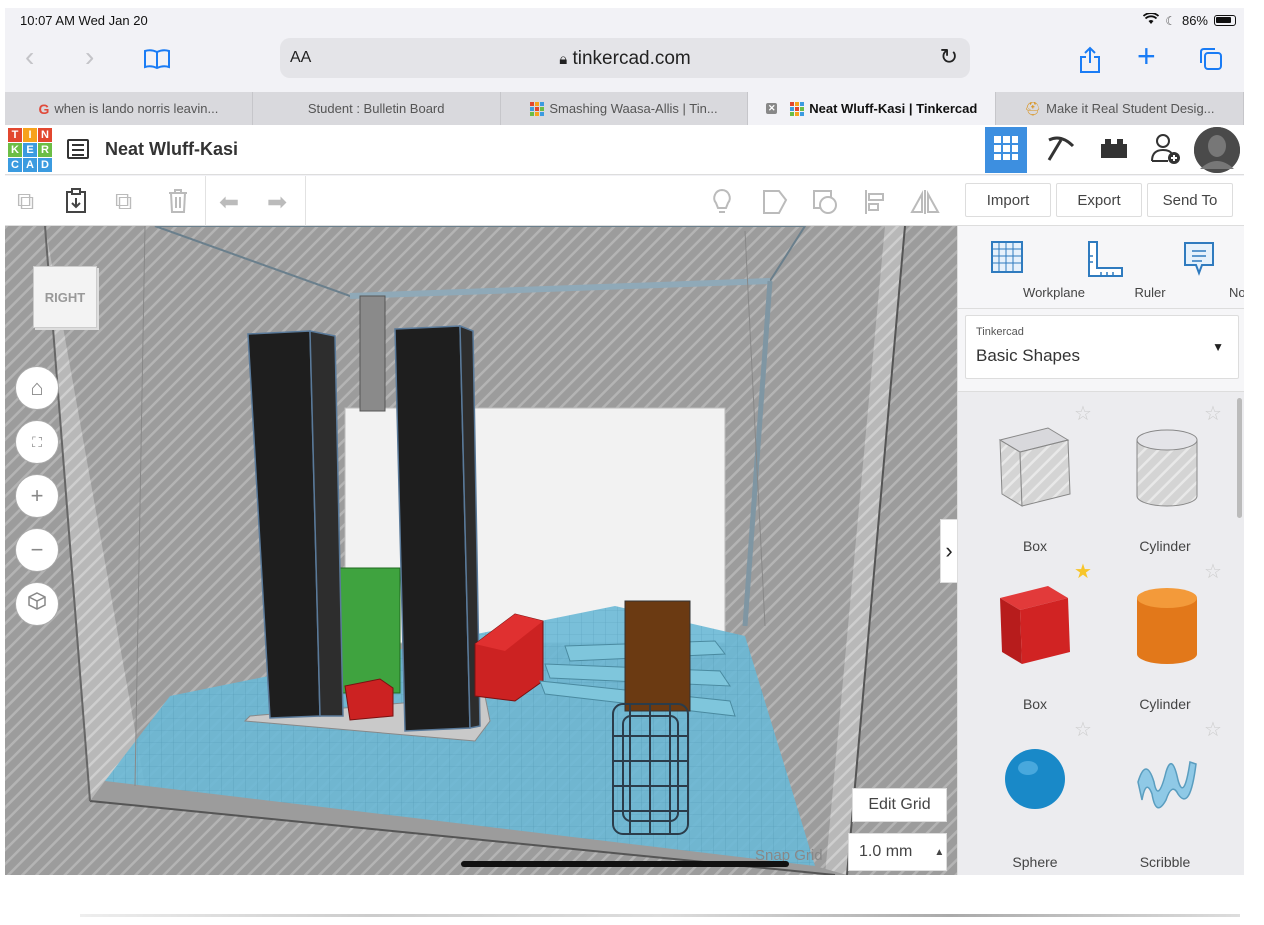 This screenshot has width=1264, height=925. I want to click on zoom-out-button: −, so click(37, 550).